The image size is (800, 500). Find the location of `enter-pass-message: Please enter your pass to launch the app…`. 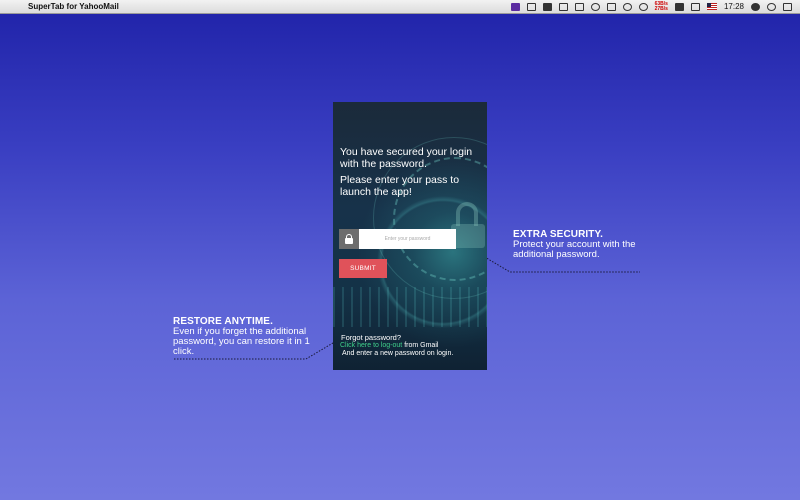

enter-pass-message: Please enter your pass to launch the app… is located at coordinates (400, 186).